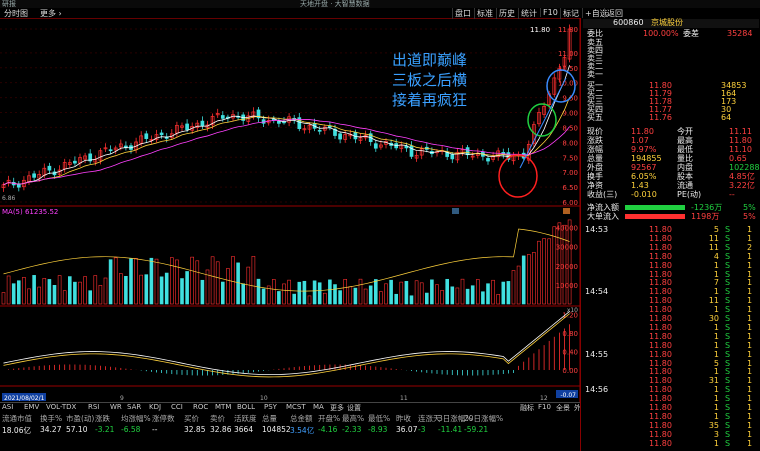  I want to click on indicator-tab: CCI, so click(177, 407).